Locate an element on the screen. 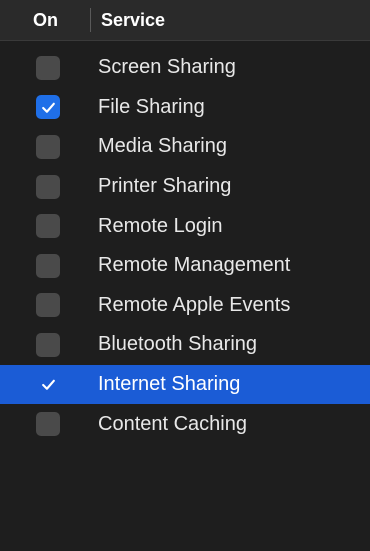 The image size is (370, 551). service-row: Media Sharing is located at coordinates (185, 147).